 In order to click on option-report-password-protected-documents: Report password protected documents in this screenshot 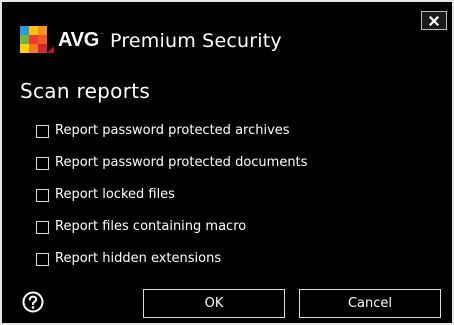, I will do `click(171, 163)`.